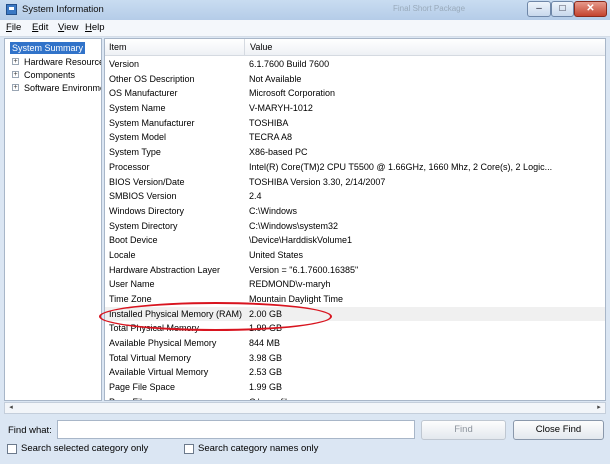 Image resolution: width=610 pixels, height=464 pixels. Describe the element at coordinates (305, 408) in the screenshot. I see `horizontal-scrollbar: ◂ ▸` at that location.